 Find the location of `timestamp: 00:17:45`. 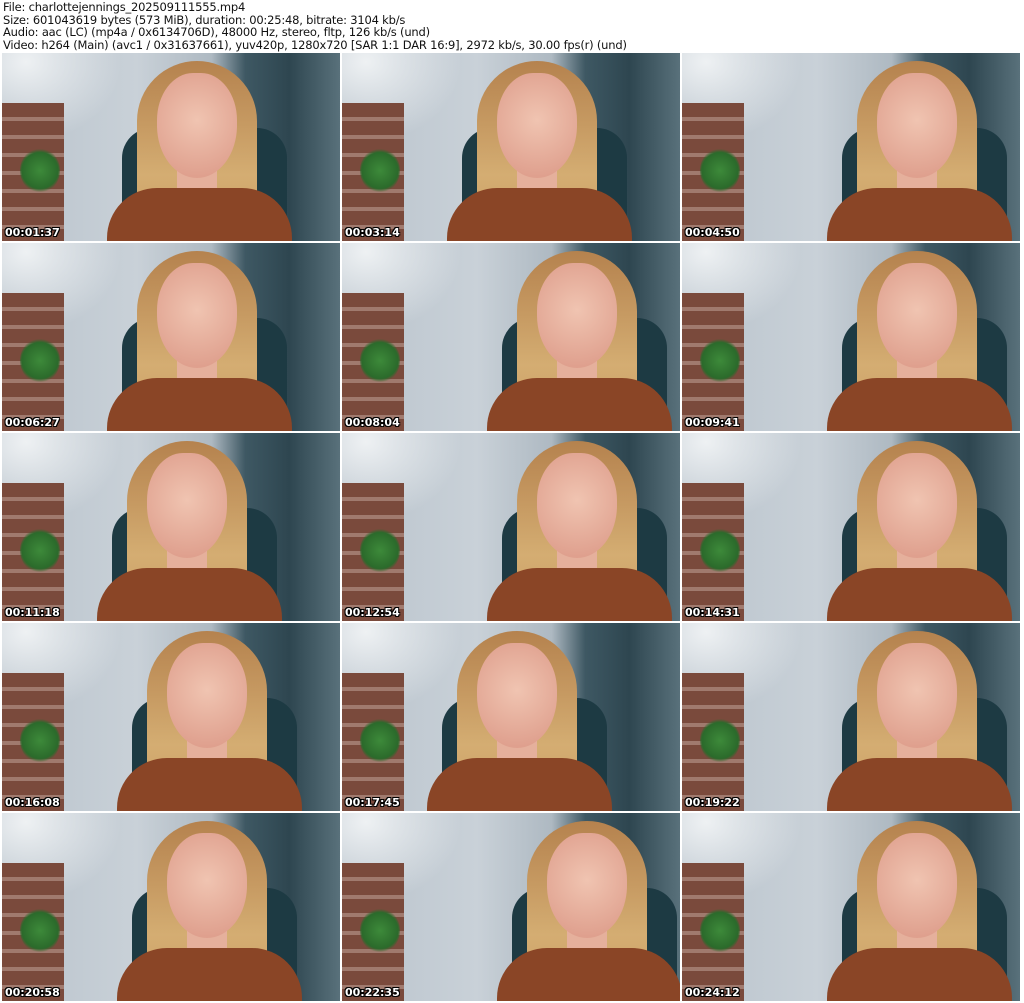

timestamp: 00:17:45 is located at coordinates (372, 802).